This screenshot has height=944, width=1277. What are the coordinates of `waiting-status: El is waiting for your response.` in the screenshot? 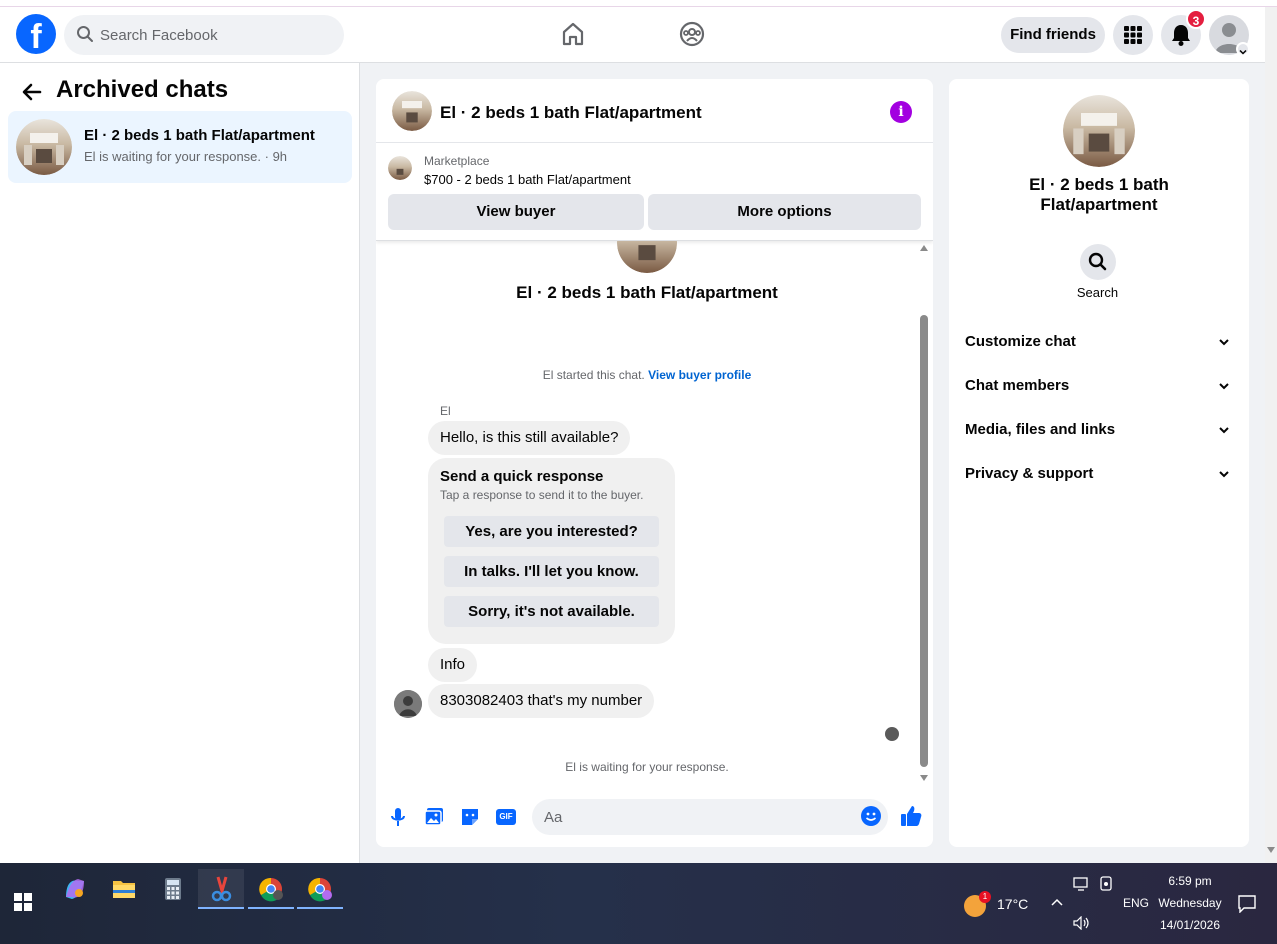 It's located at (647, 767).